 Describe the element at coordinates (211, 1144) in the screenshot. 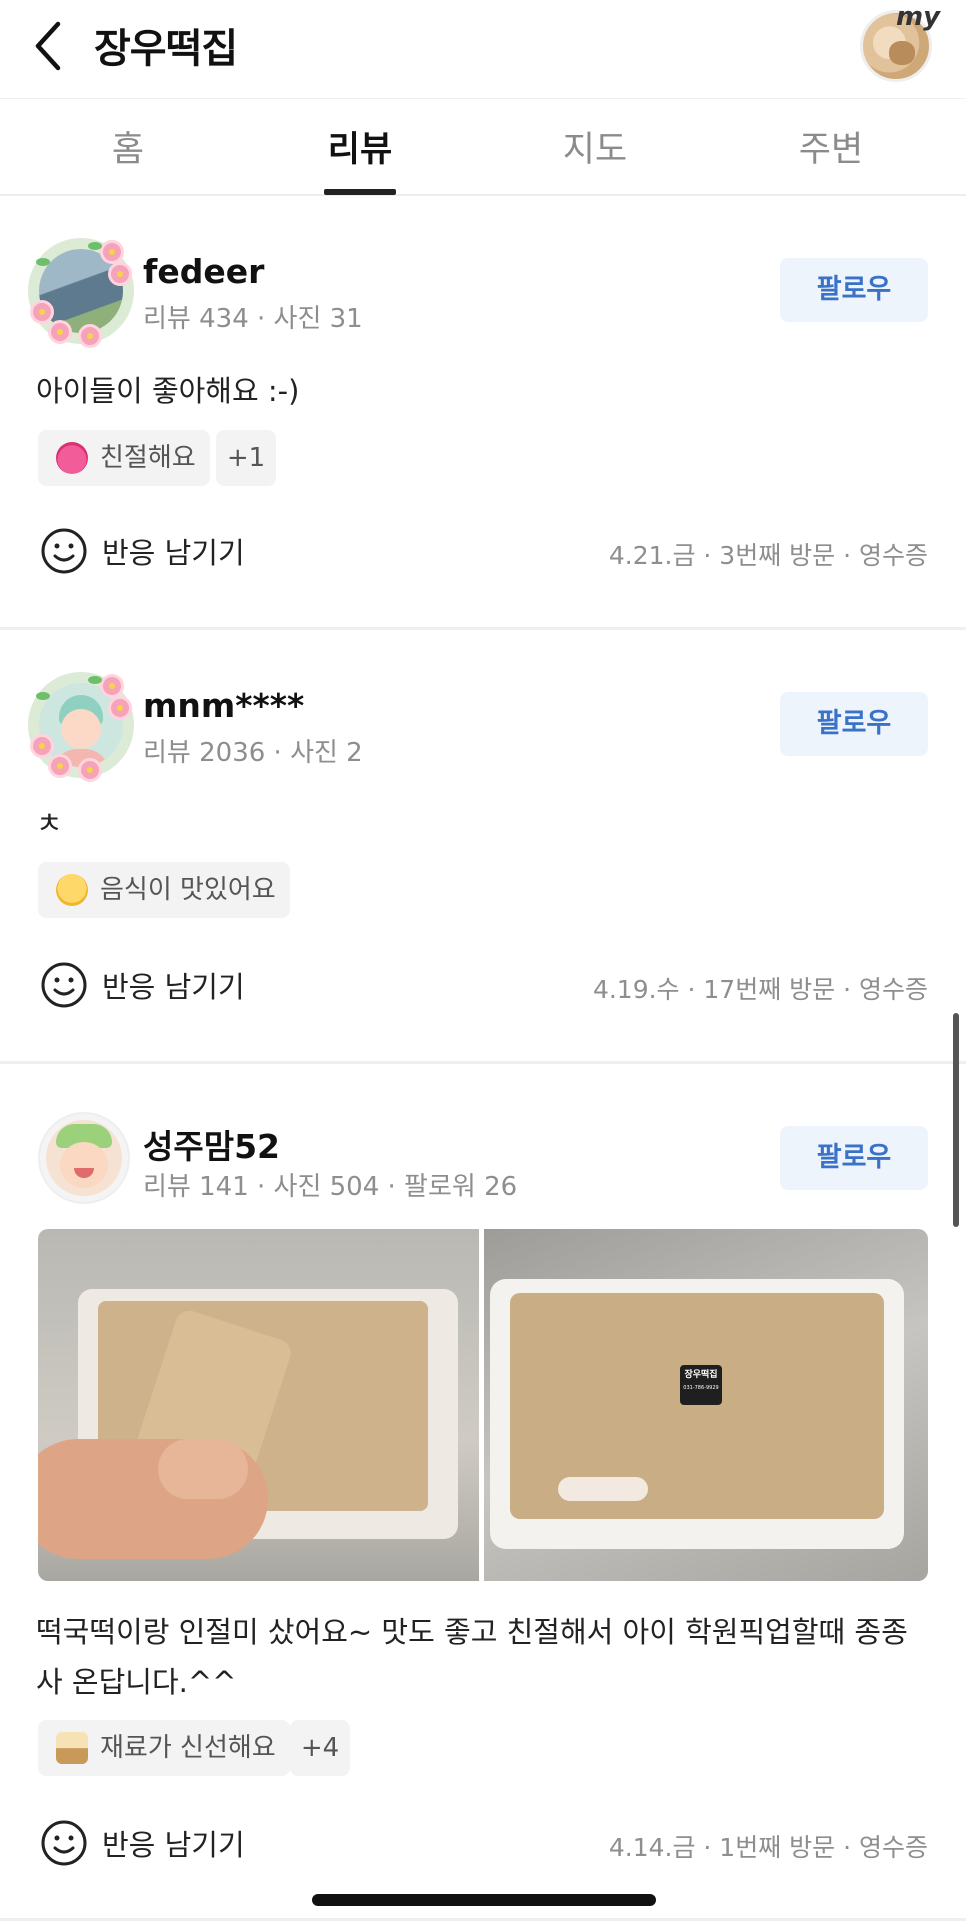

I see `reviewer-name: 성주맘52` at that location.